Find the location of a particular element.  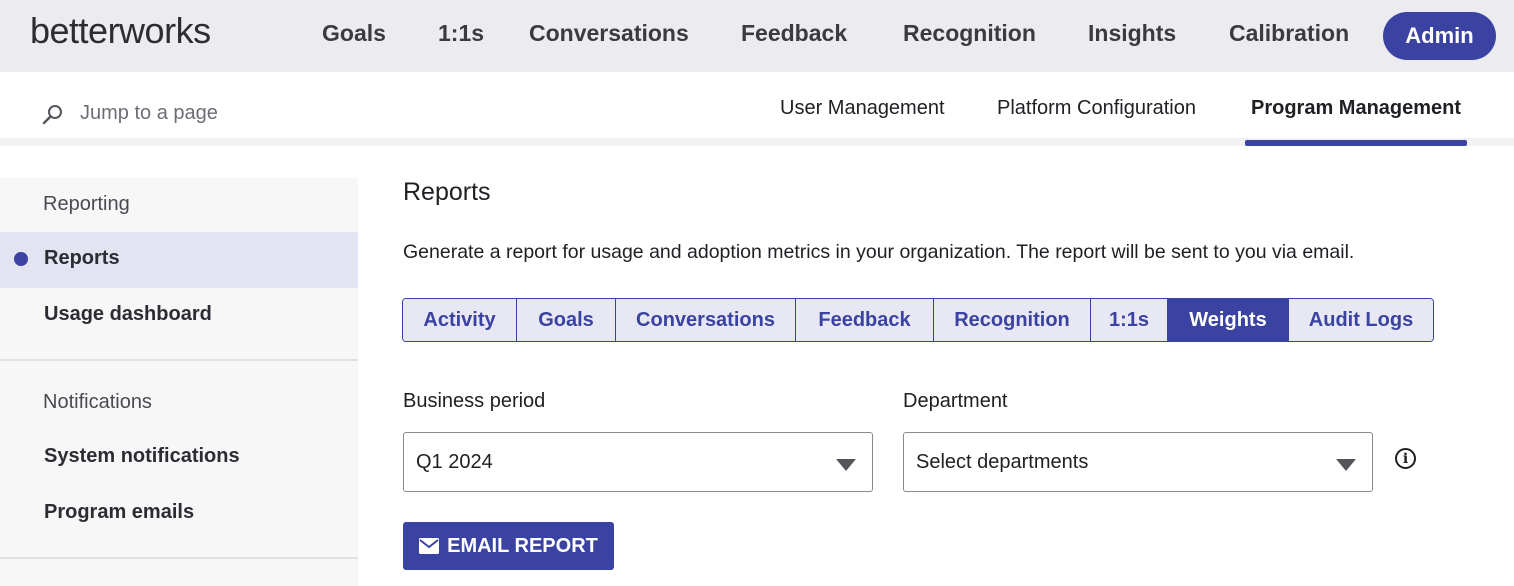

subnav-user-management: User Management is located at coordinates (862, 108).